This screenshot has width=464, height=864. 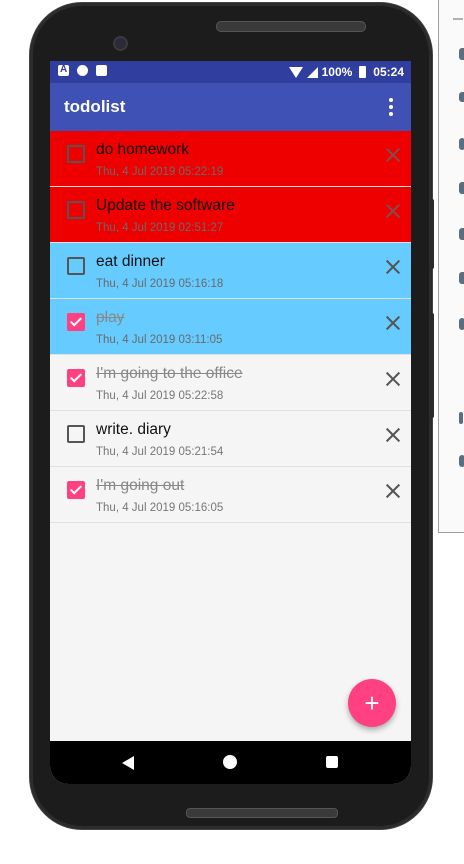 I want to click on navigation-bar, so click(x=230, y=762).